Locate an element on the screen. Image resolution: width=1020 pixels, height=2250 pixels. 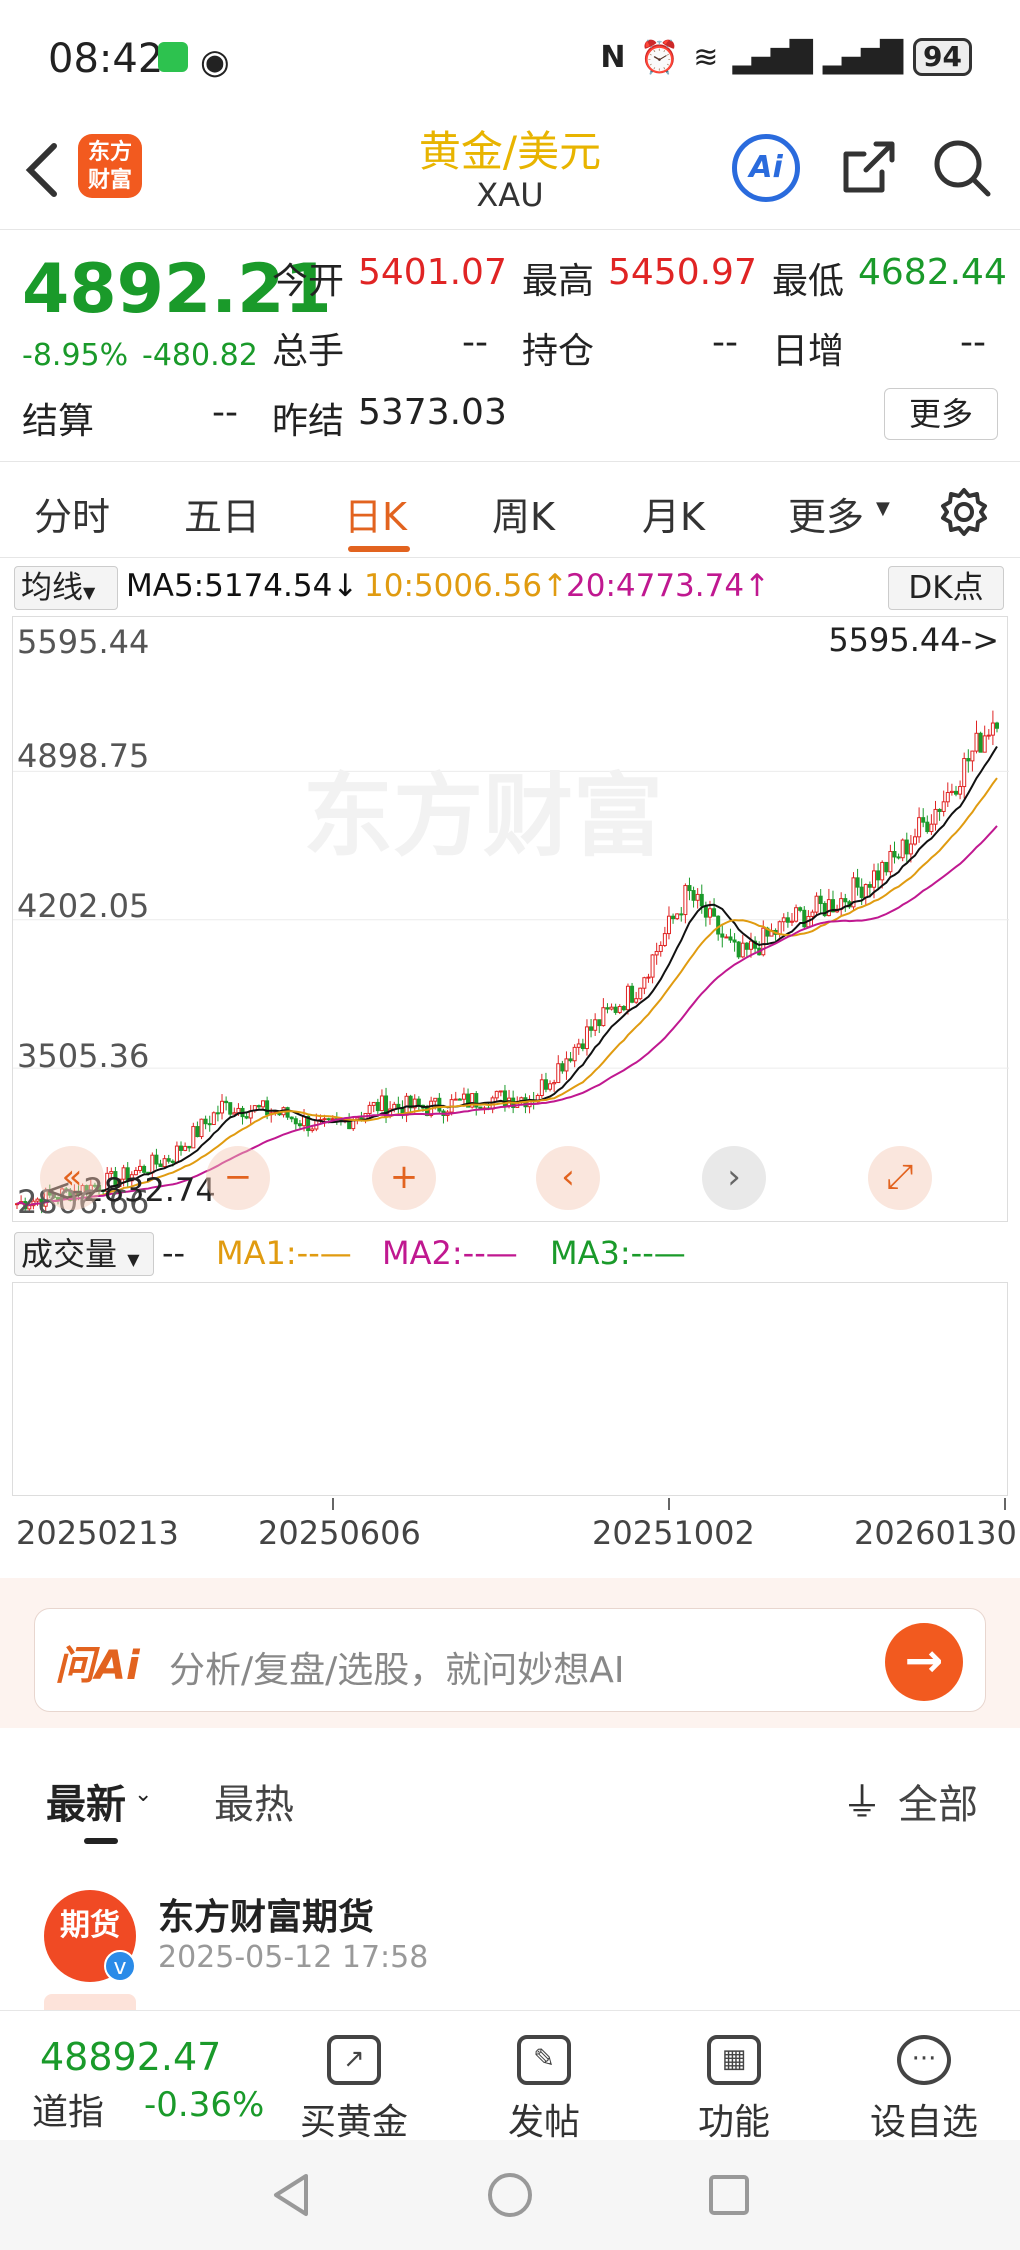
settings-gear-icon is located at coordinates (964, 512).